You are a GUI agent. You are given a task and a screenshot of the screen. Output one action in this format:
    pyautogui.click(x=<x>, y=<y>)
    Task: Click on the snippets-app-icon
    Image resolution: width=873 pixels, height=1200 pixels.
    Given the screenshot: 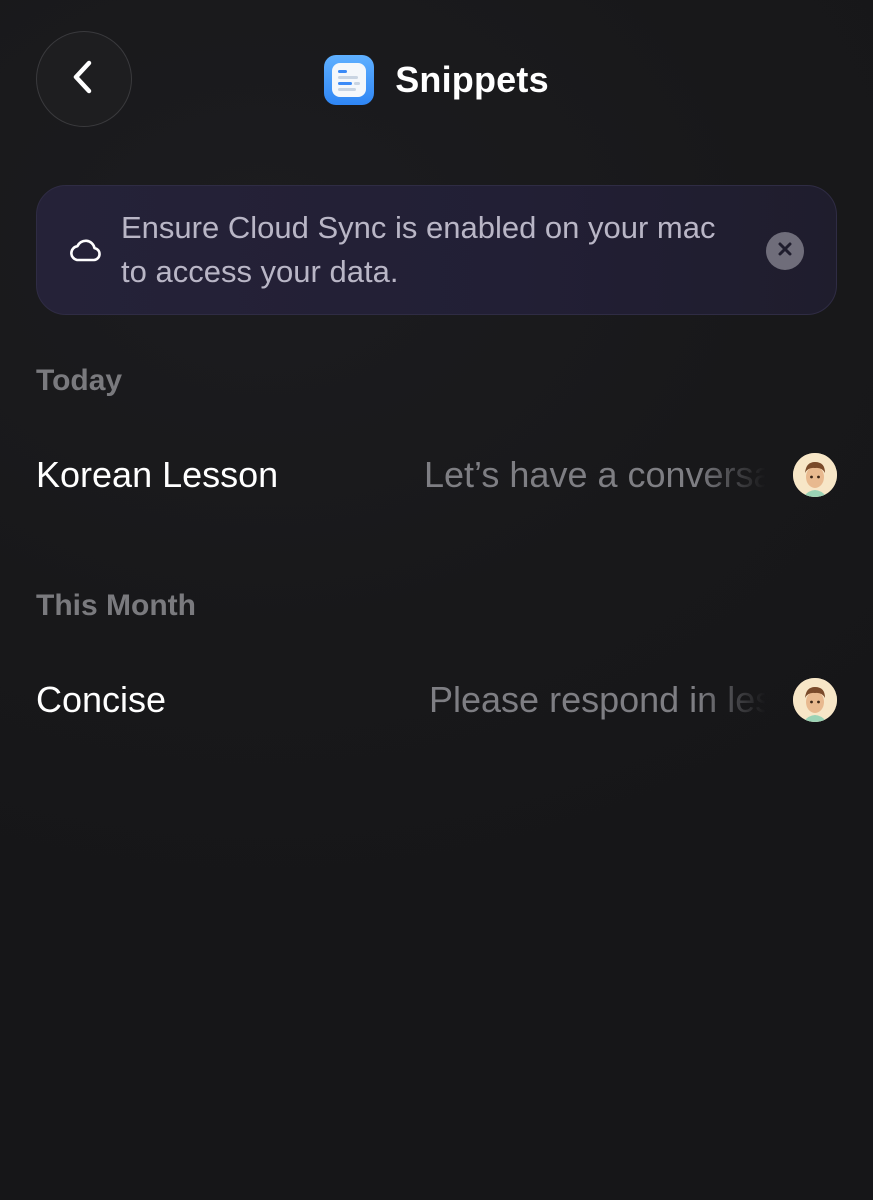 What is the action you would take?
    pyautogui.click(x=349, y=80)
    